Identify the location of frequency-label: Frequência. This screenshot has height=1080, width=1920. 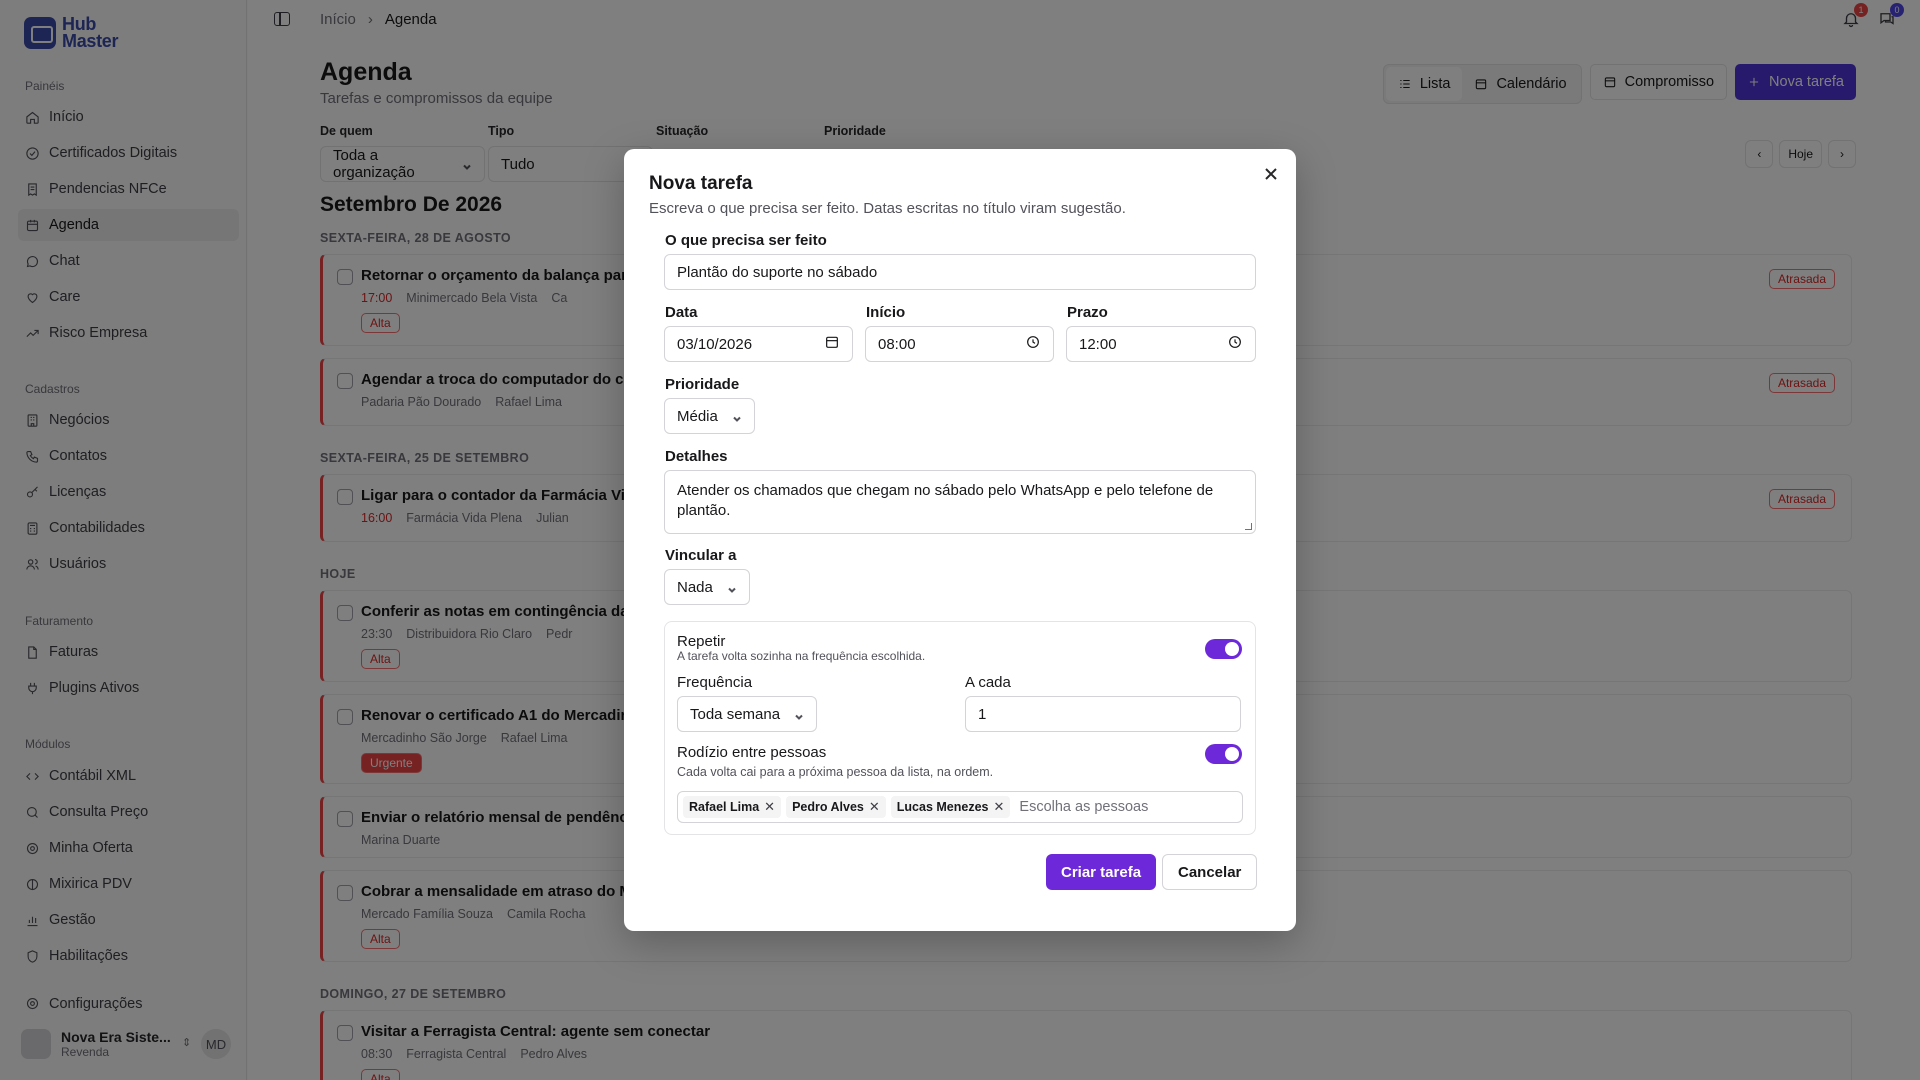
(715, 682).